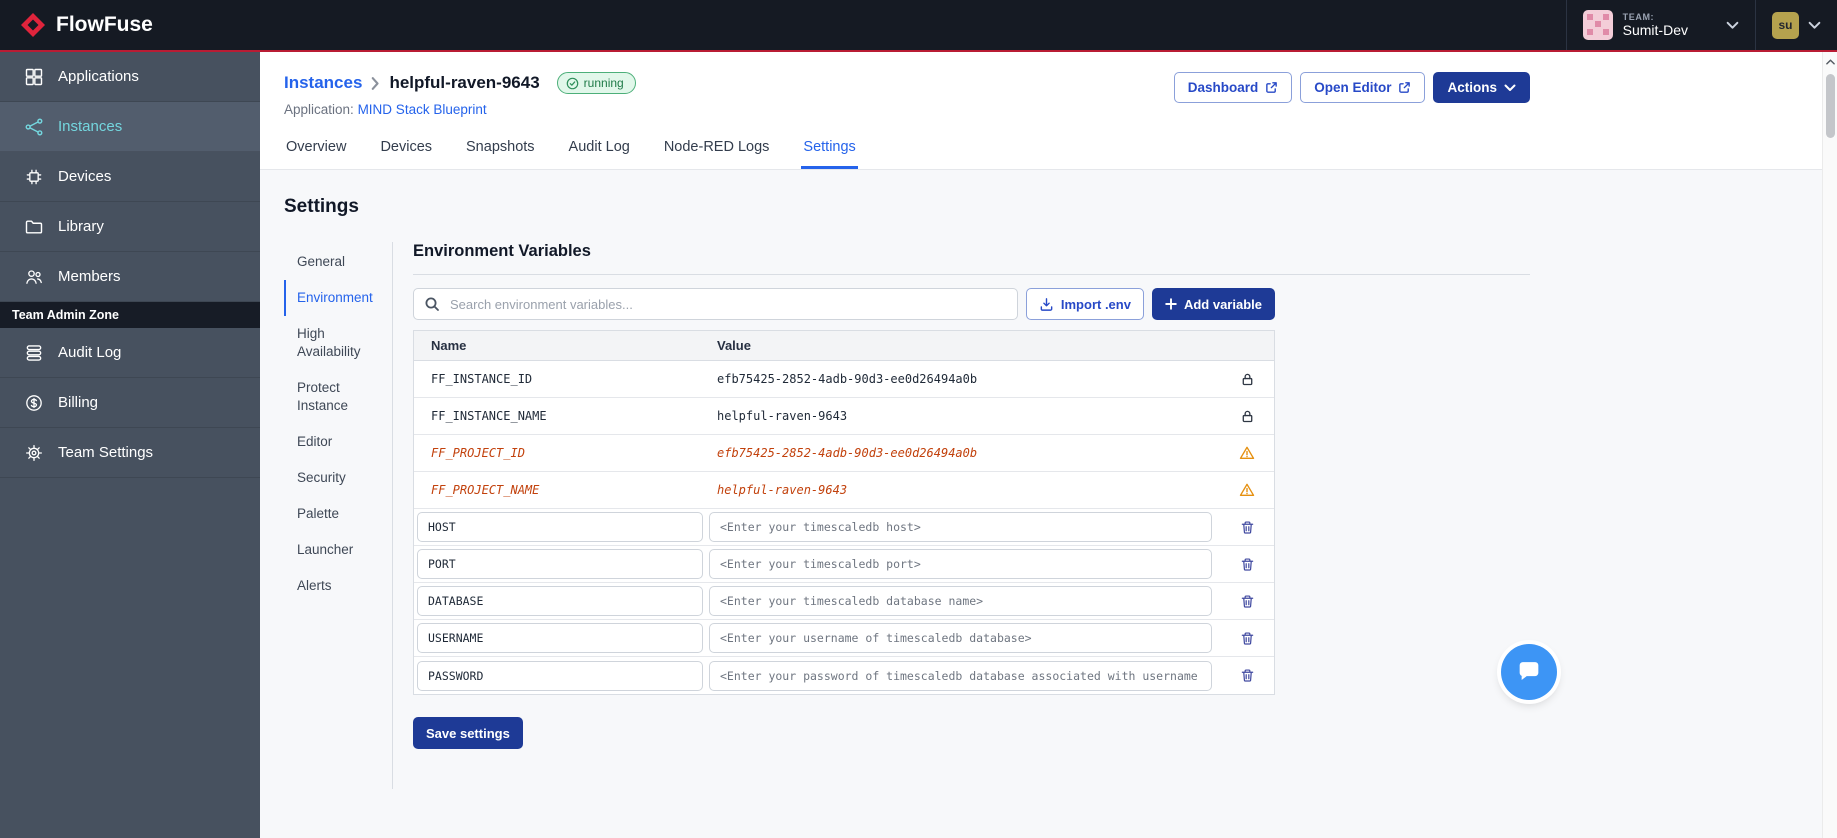 The width and height of the screenshot is (1837, 838). I want to click on topbar-right: TEAM: Sumit-Dev su, so click(1698, 25).